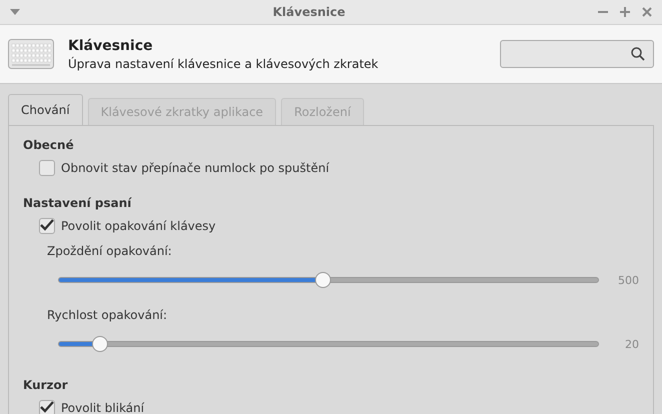  I want to click on search-icon, so click(638, 54).